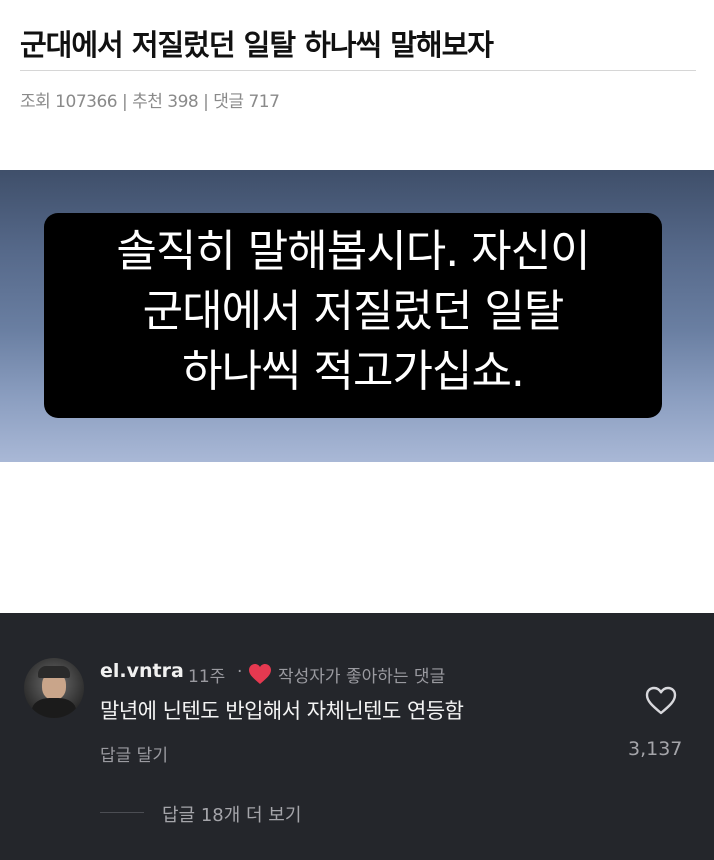  What do you see at coordinates (54, 688) in the screenshot?
I see `avatar` at bounding box center [54, 688].